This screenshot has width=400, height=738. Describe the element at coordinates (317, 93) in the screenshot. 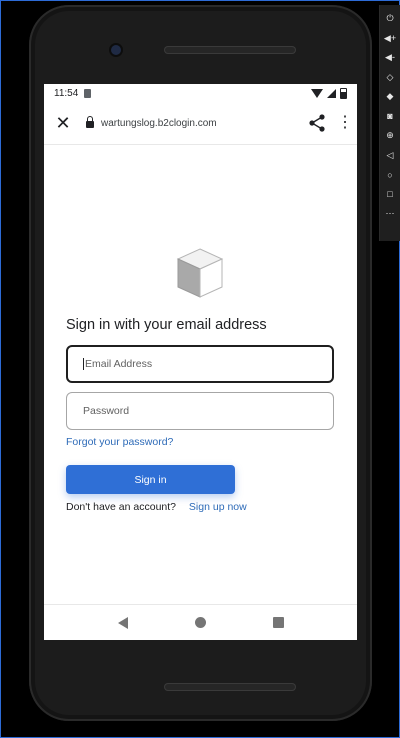

I see `wifi-icon` at that location.